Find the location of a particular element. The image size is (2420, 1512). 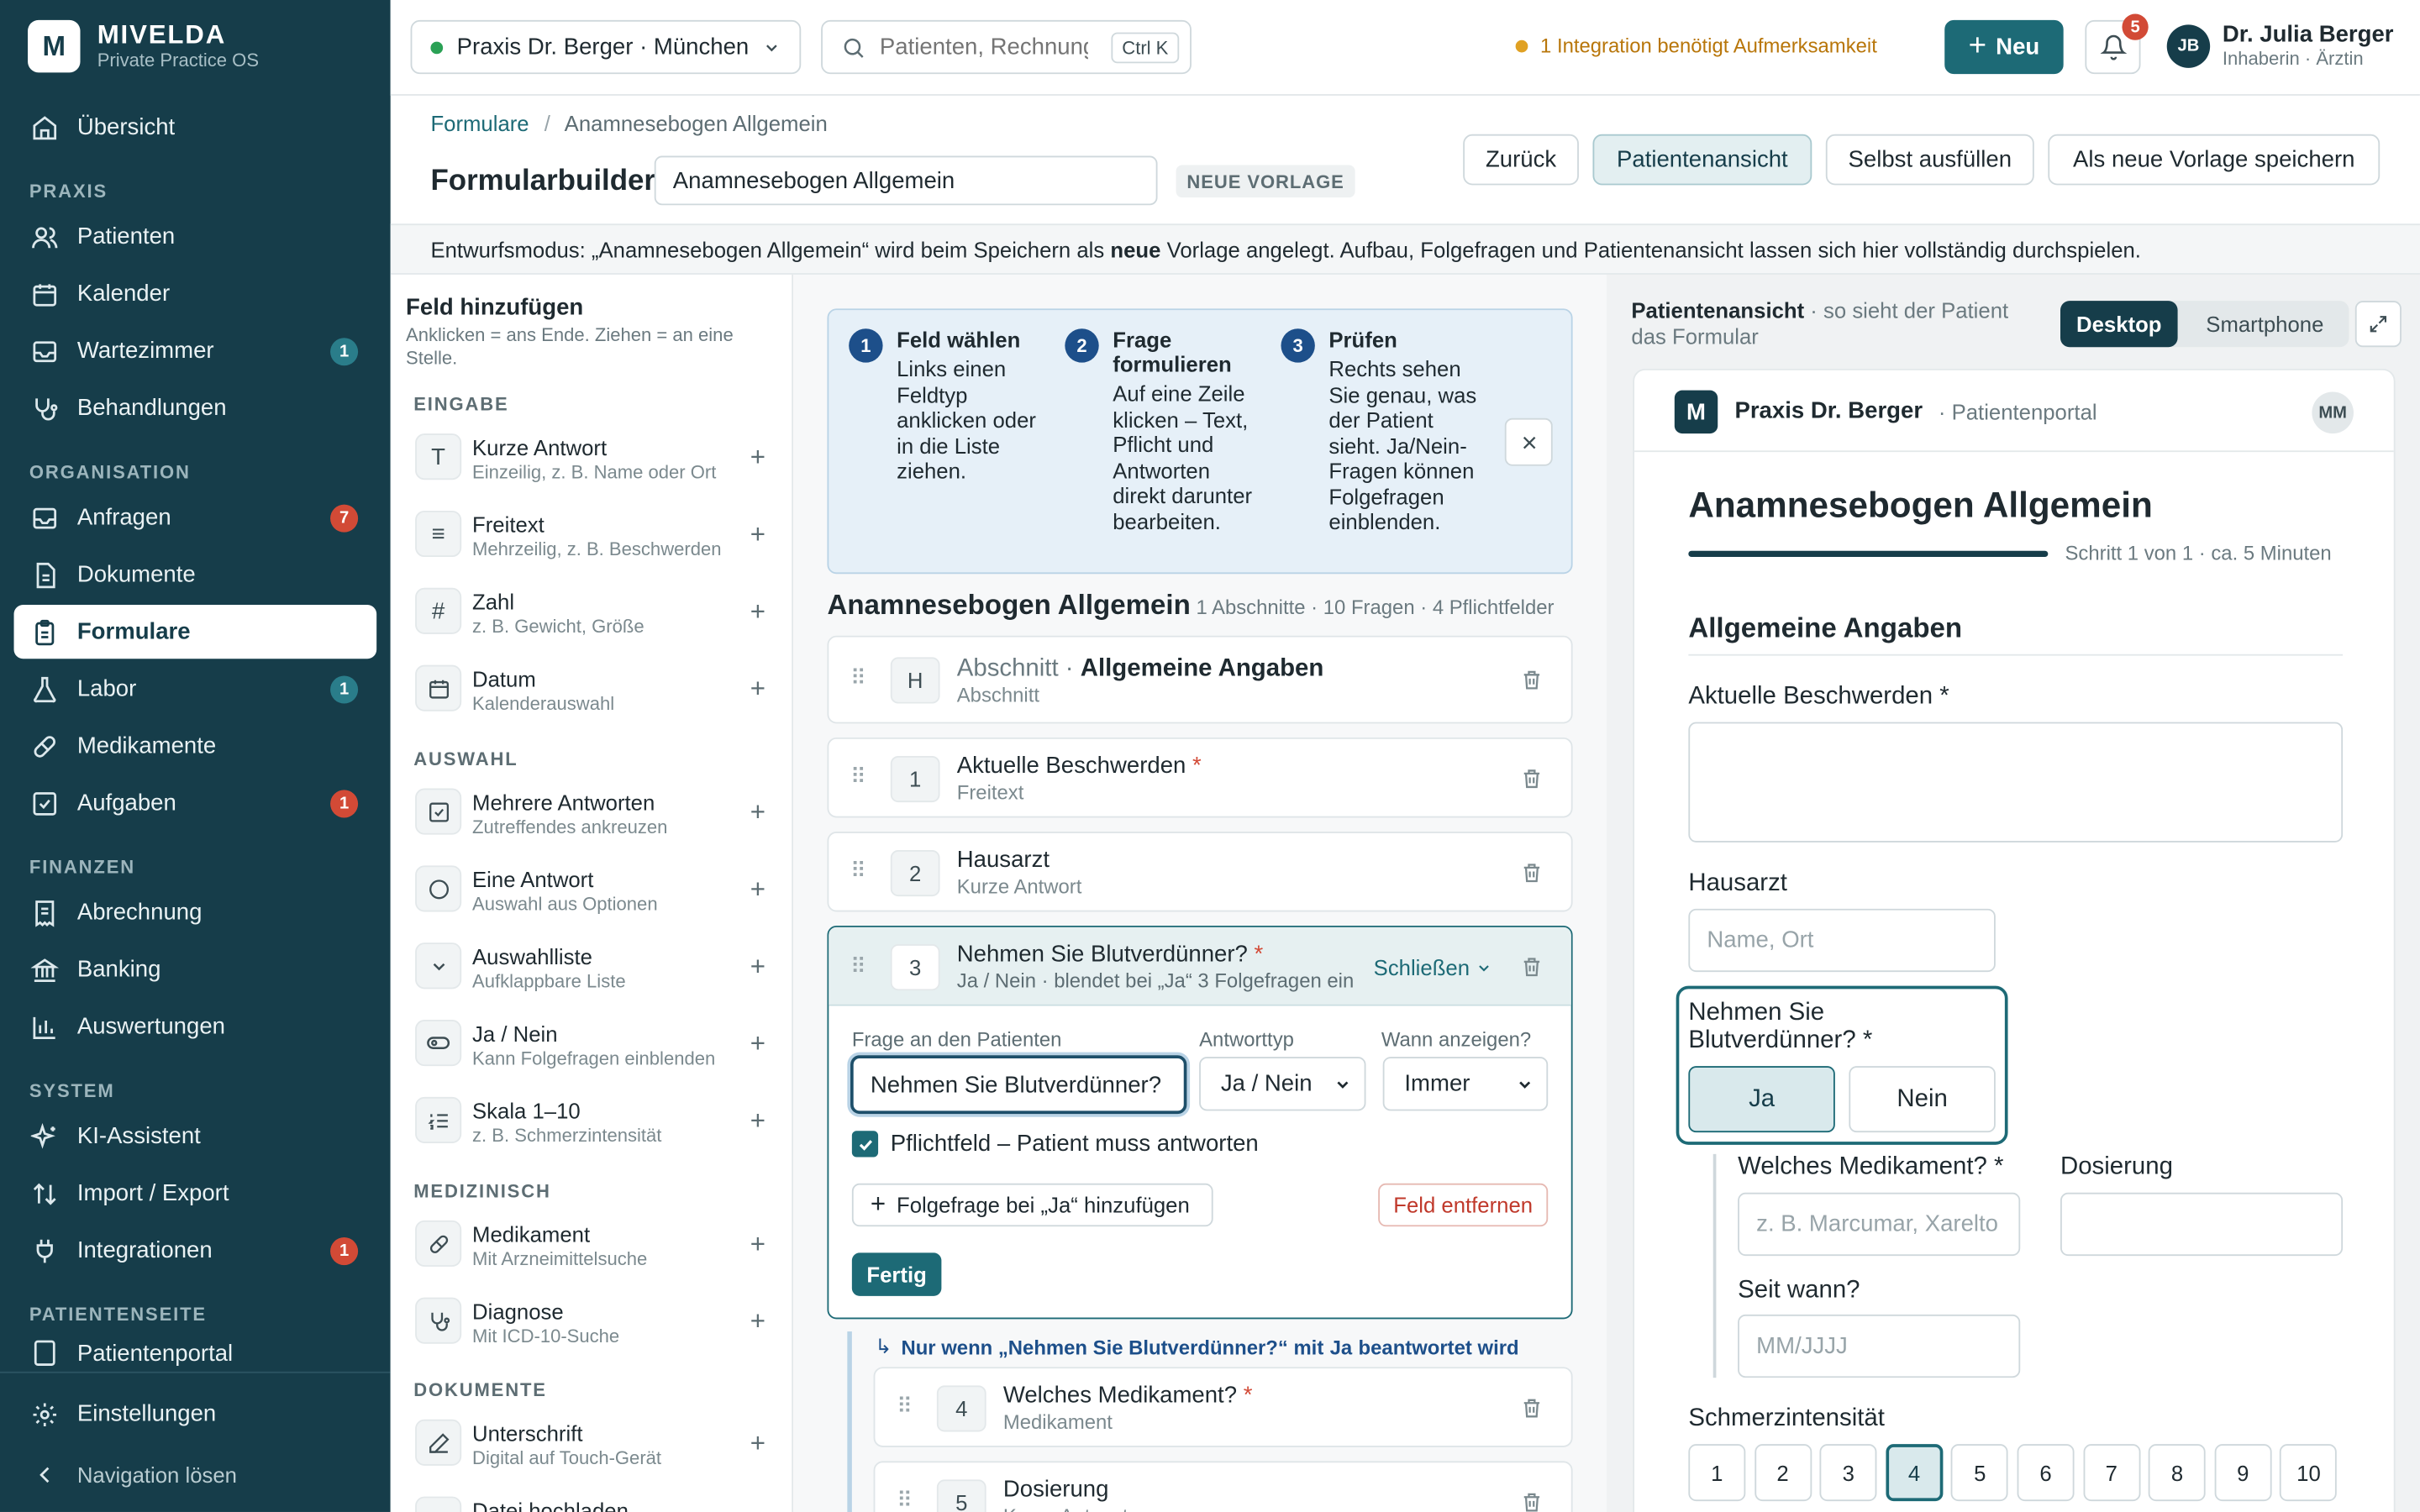

scale-option: 6 is located at coordinates (2046, 1473).